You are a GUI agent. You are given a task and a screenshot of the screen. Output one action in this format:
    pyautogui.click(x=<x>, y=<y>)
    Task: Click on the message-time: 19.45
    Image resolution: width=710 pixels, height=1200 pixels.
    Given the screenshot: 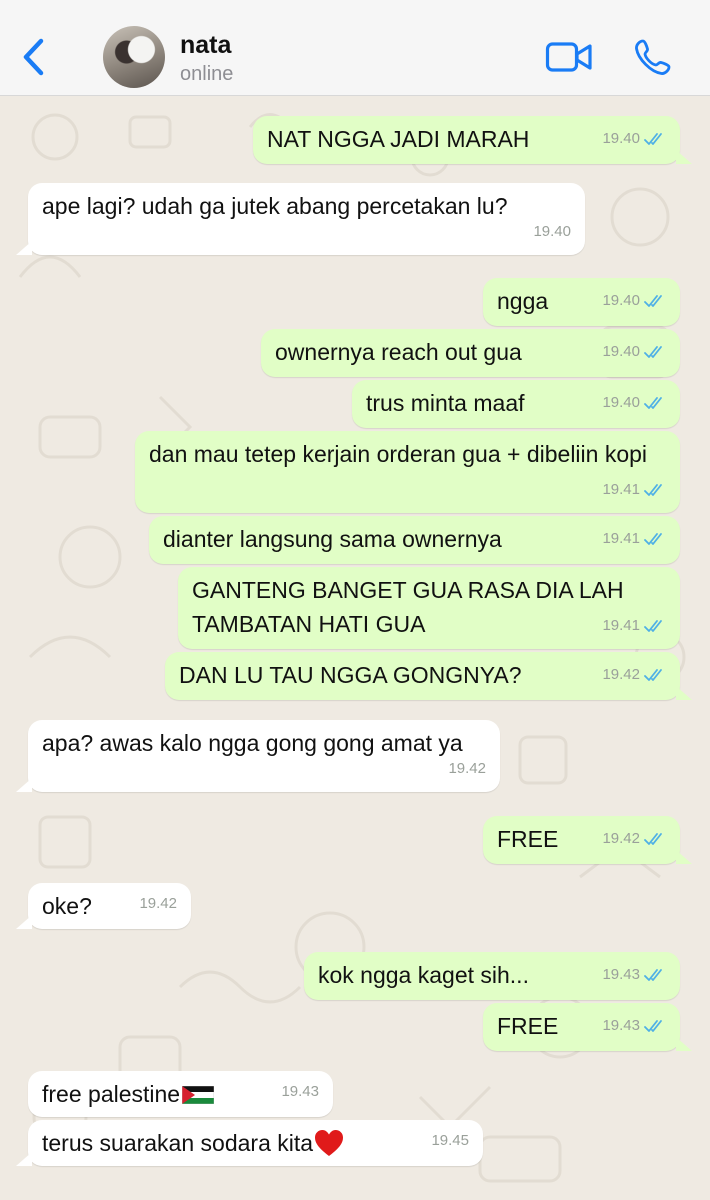 What is the action you would take?
    pyautogui.click(x=450, y=1140)
    